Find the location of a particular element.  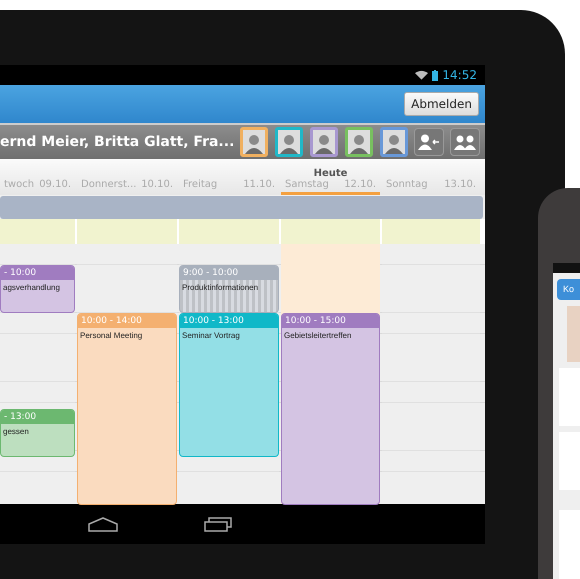

group-button is located at coordinates (465, 142).